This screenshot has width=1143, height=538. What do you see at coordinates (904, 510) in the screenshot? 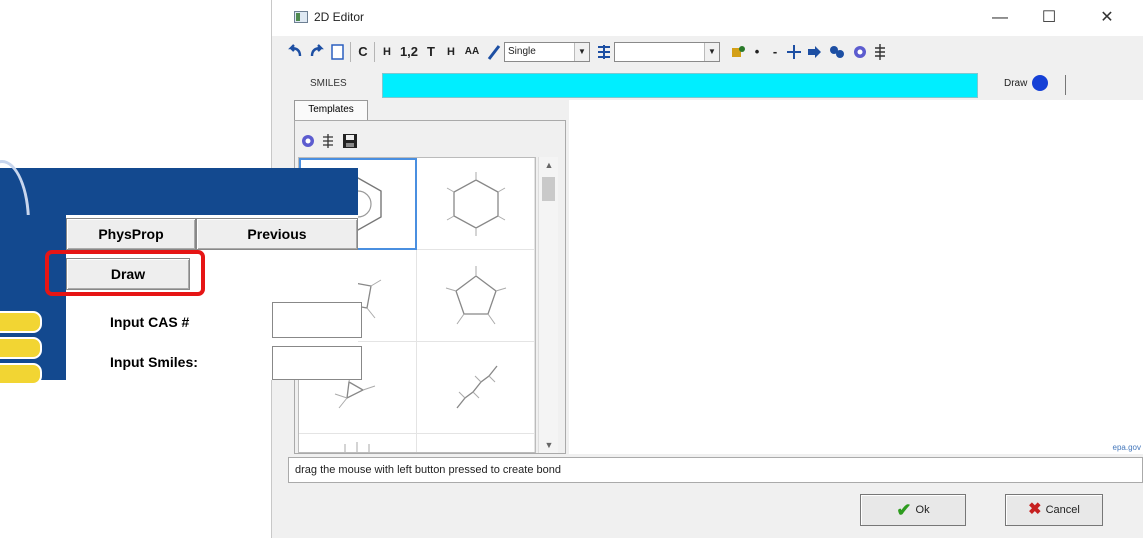
I see `checkmark-icon: ✔` at bounding box center [904, 510].